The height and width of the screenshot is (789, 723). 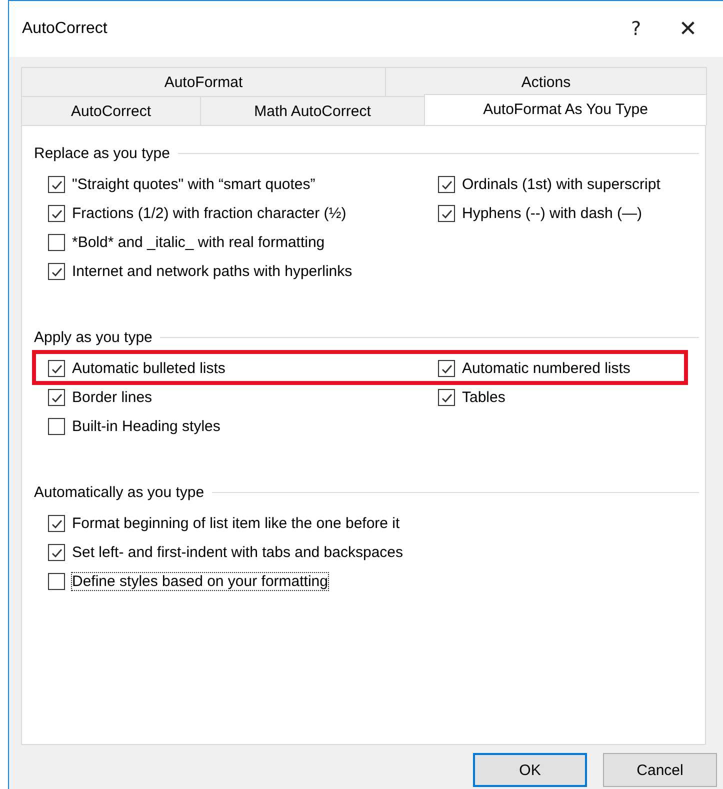 I want to click on checkbox-label: Define styles based on your formatting, so click(x=200, y=581).